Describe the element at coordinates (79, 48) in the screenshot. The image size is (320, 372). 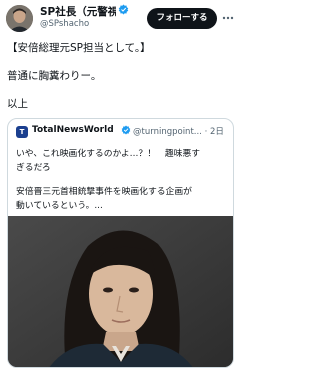
I see `tweet-text-line: 【安倍総理元SP担当として。】` at that location.